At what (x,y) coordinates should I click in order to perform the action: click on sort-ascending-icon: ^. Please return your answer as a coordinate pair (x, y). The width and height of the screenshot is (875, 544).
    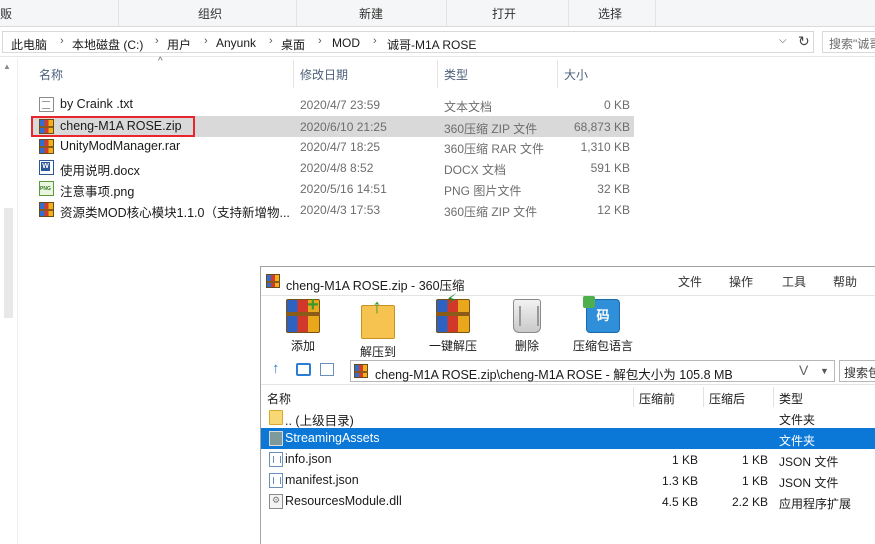
    Looking at the image, I should click on (160, 61).